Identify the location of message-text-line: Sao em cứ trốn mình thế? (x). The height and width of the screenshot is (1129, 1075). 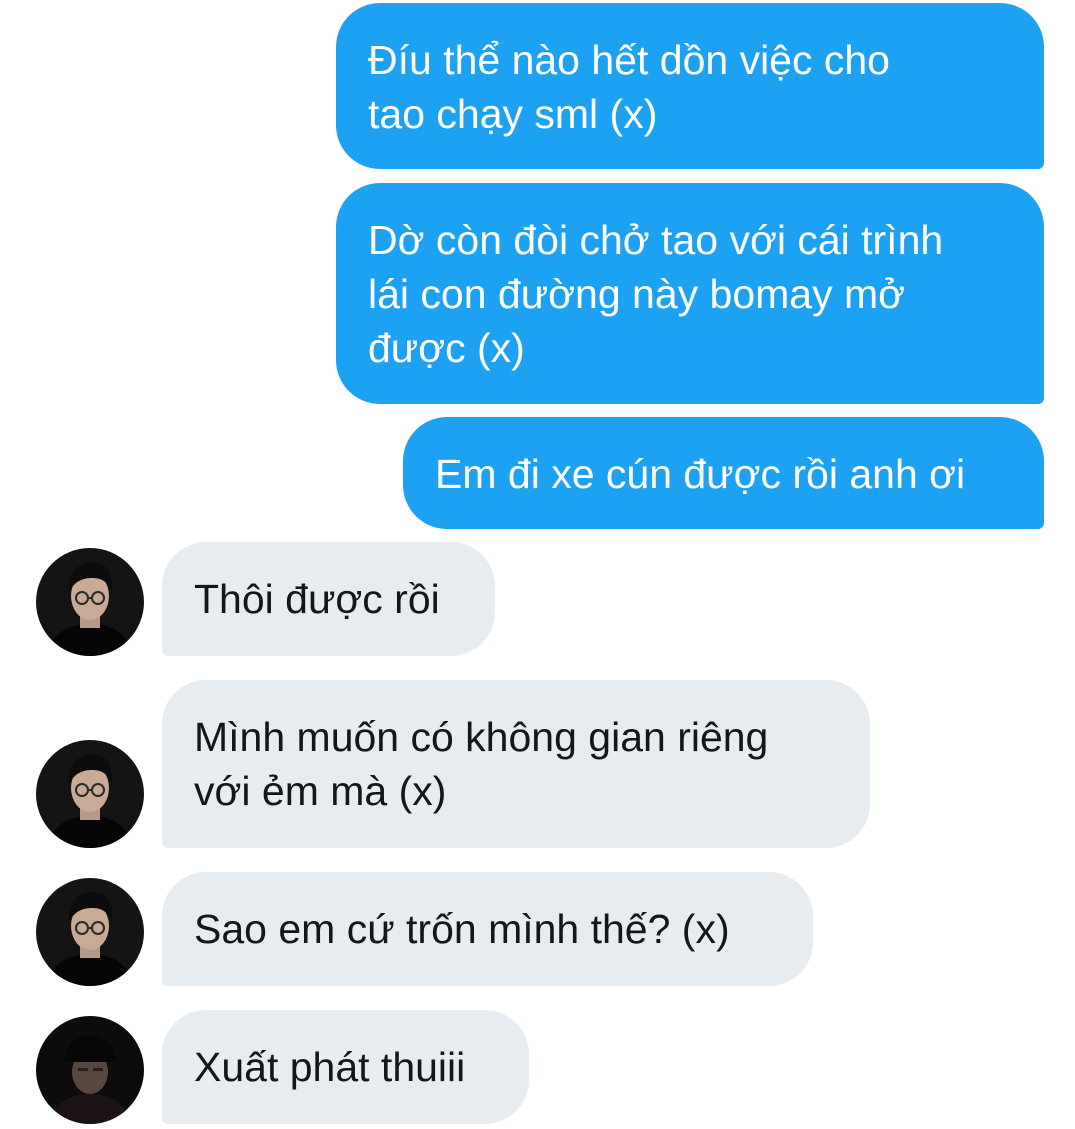
(462, 929).